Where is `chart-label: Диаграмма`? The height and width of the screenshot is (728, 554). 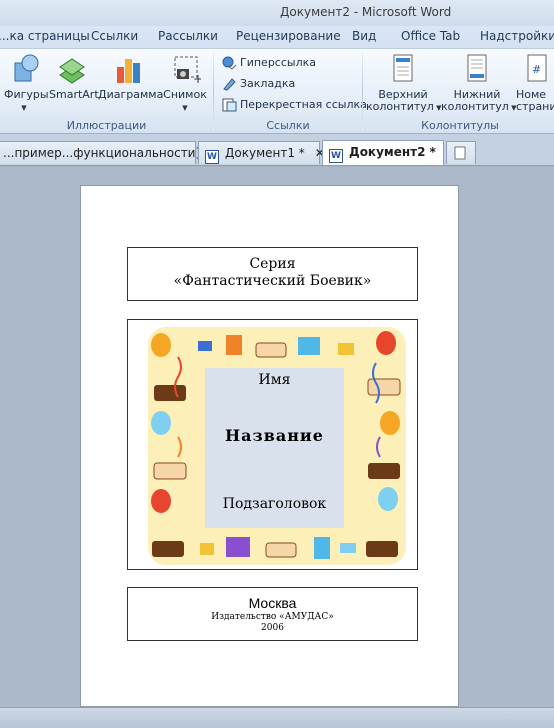
chart-label: Диаграмма is located at coordinates (131, 94).